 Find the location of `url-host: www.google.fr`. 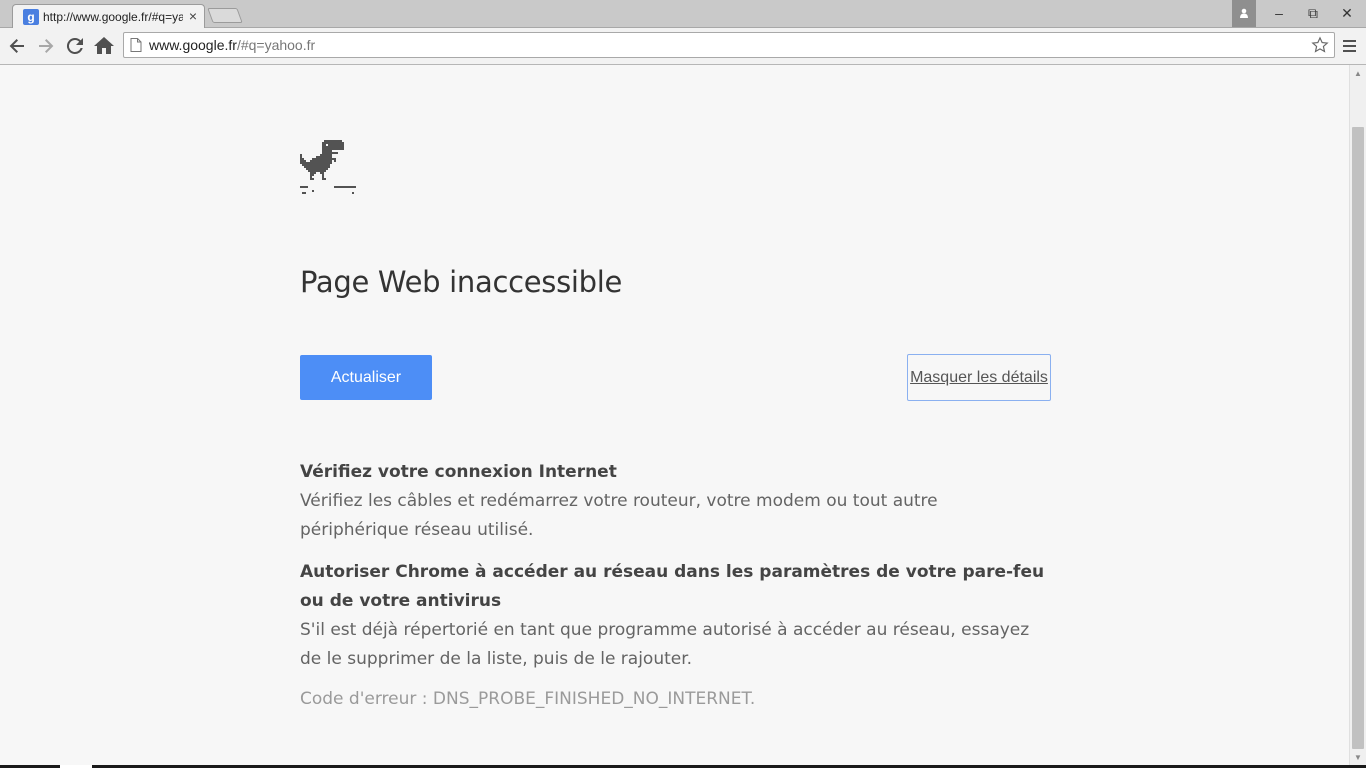

url-host: www.google.fr is located at coordinates (193, 45).